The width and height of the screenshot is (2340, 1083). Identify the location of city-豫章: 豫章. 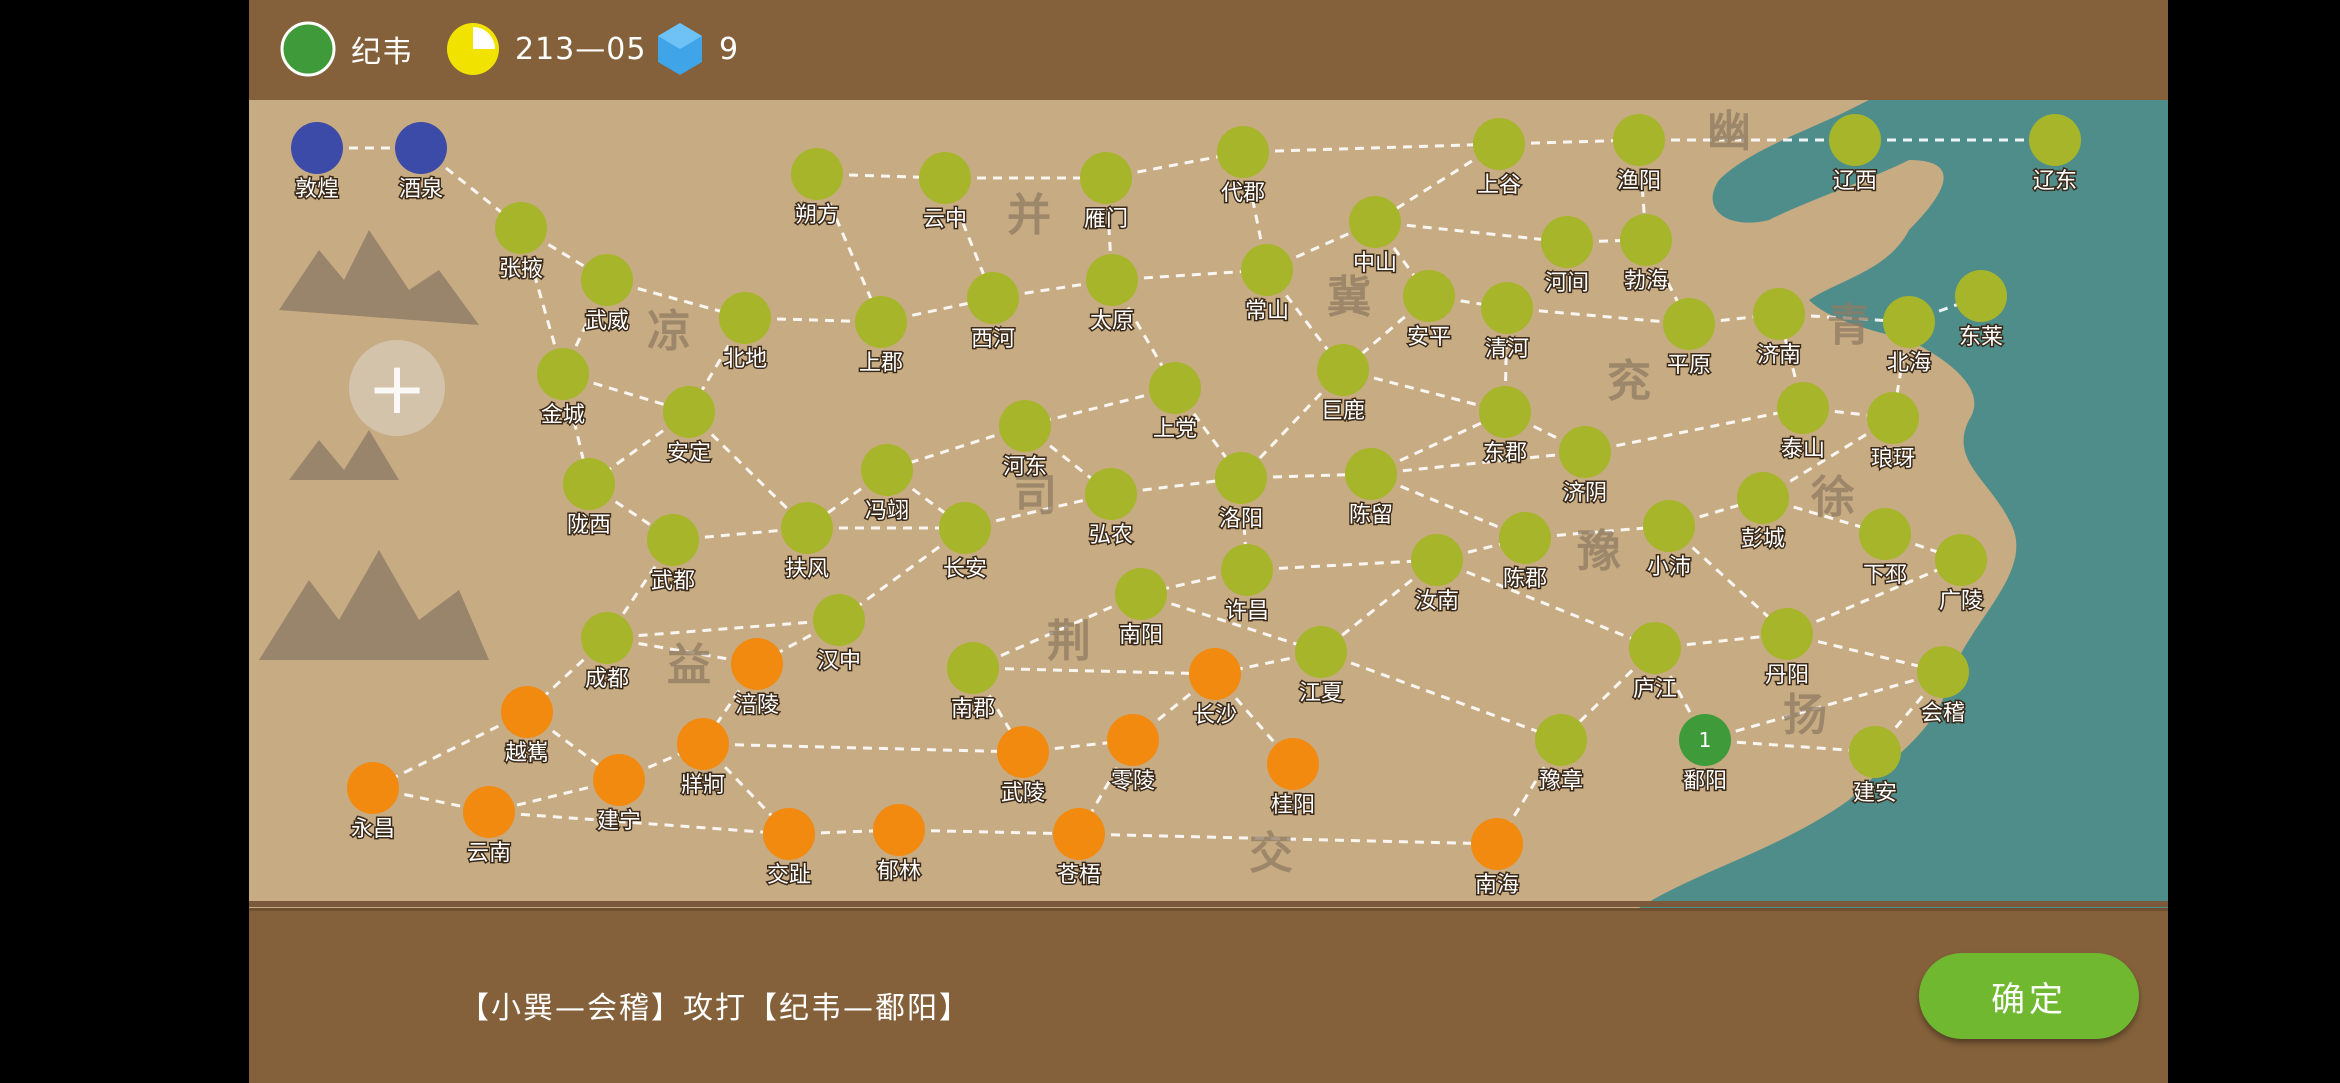
(1561, 755).